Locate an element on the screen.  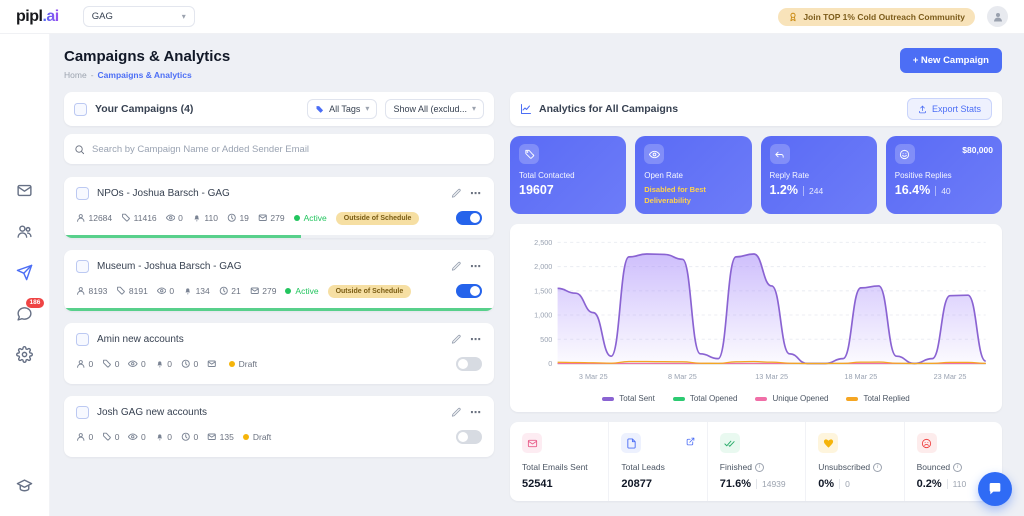
app-logo: pipl.ai is located at coordinates (37, 17).